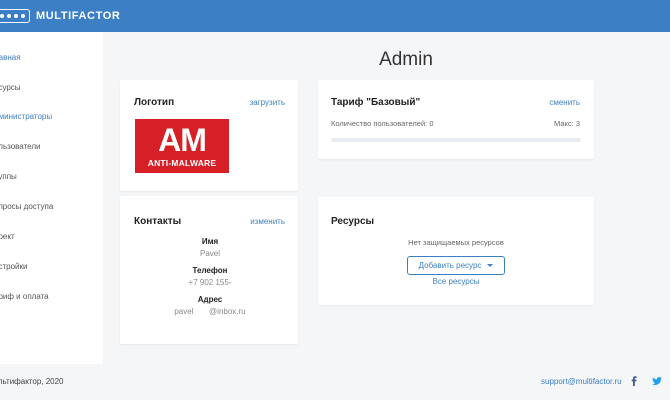 Image resolution: width=670 pixels, height=400 pixels. I want to click on resources-card-title: Ресурсы, so click(353, 221).